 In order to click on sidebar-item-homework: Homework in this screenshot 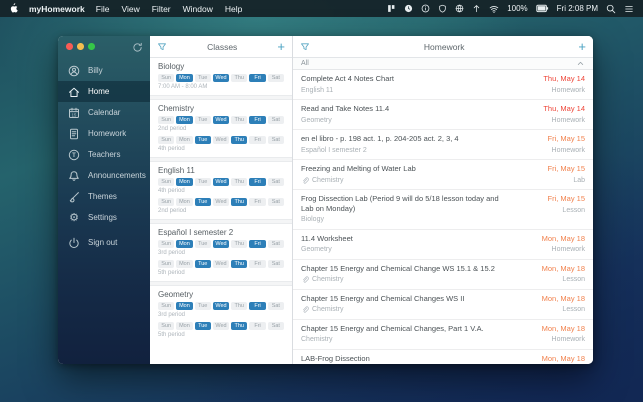, I will do `click(104, 133)`.